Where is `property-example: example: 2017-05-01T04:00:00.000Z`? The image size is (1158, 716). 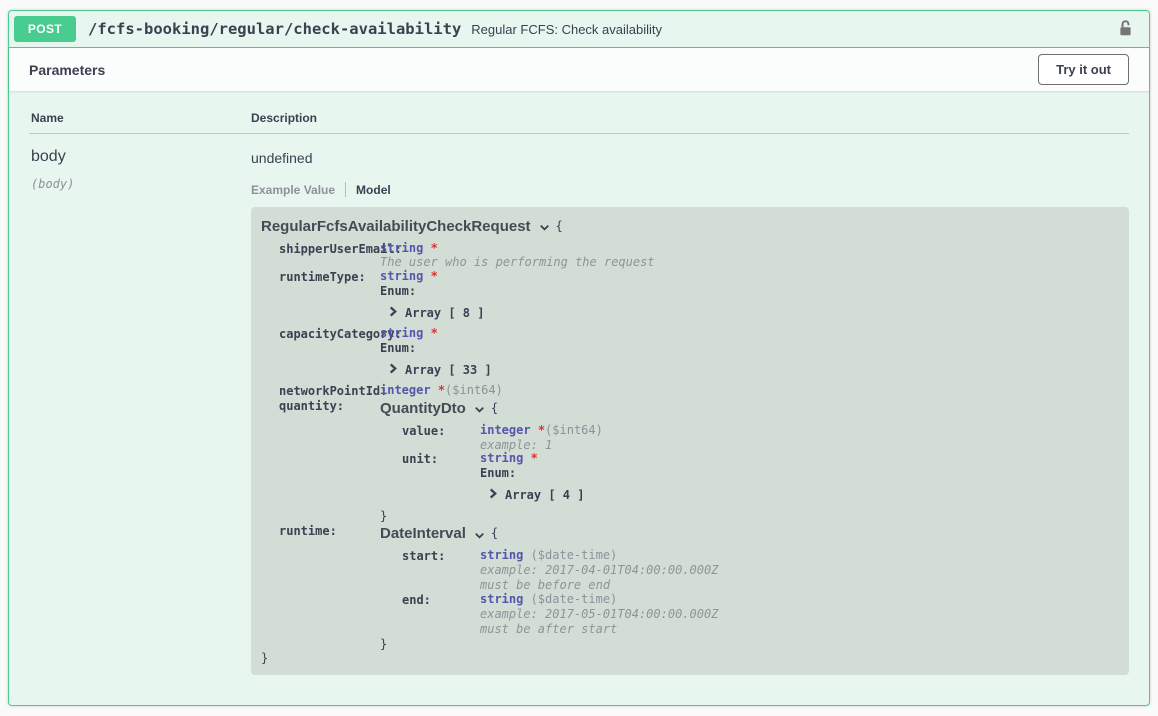 property-example: example: 2017-05-01T04:00:00.000Z is located at coordinates (599, 613).